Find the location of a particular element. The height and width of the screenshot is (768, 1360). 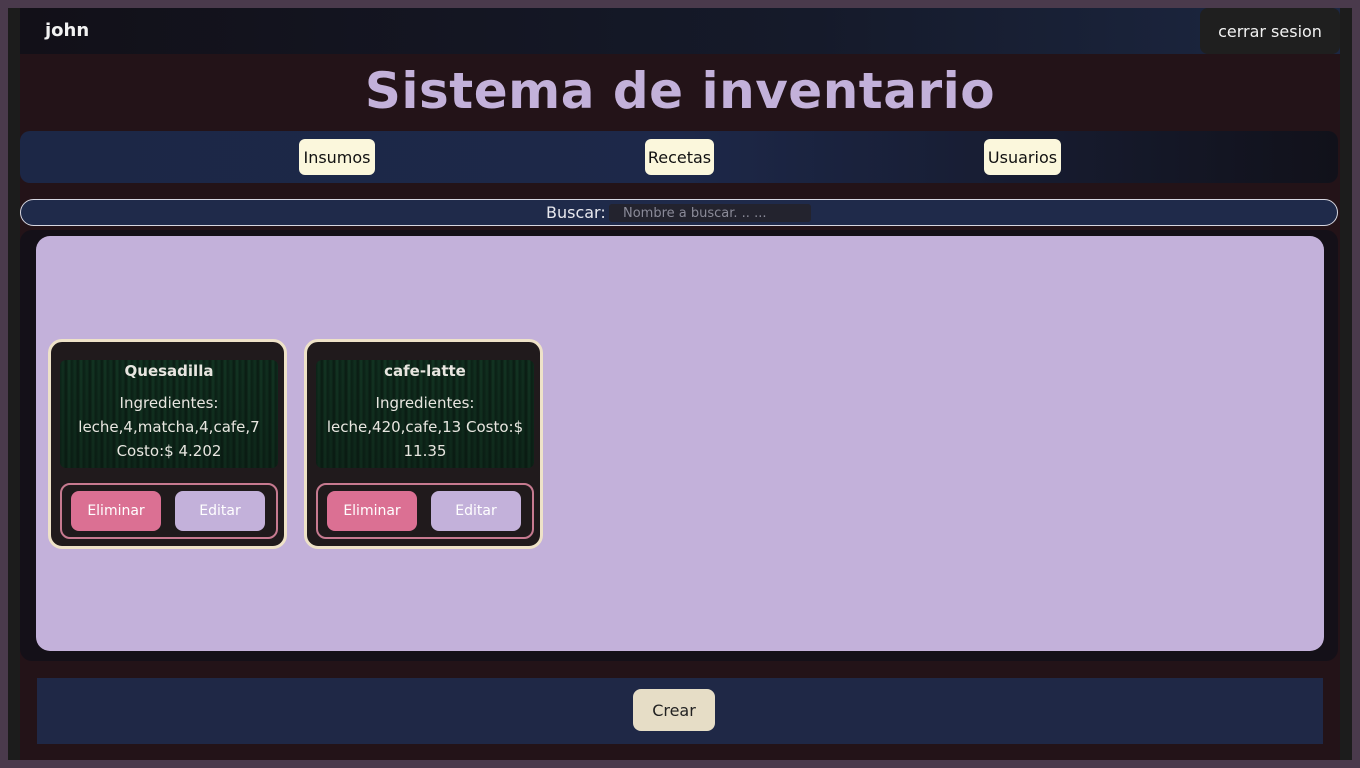

nav-bar: Insumos Recetas Usuarios is located at coordinates (679, 157).